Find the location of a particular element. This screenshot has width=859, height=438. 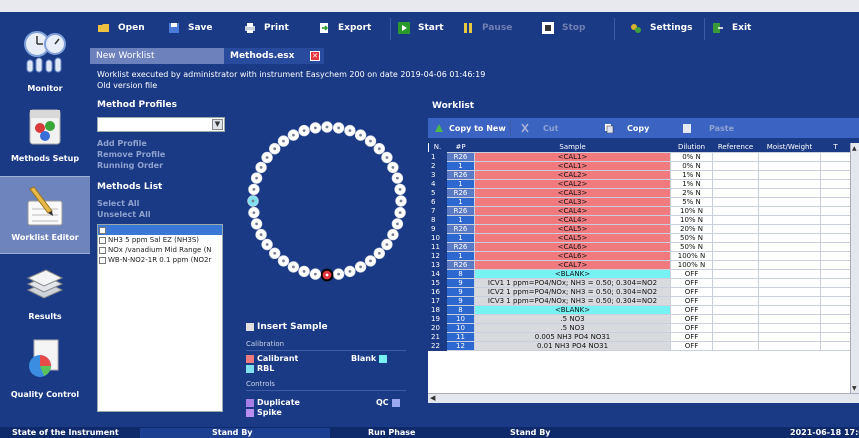

sidebar-item-monitor: Monitor is located at coordinates (45, 63).